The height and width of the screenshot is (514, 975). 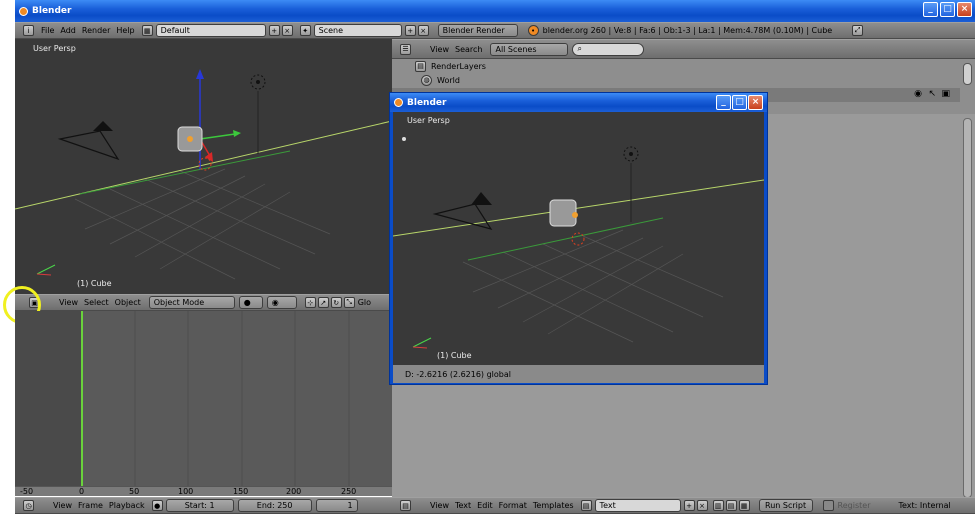 What do you see at coordinates (637, 505) in the screenshot?
I see `text-datablock-select: Text` at bounding box center [637, 505].